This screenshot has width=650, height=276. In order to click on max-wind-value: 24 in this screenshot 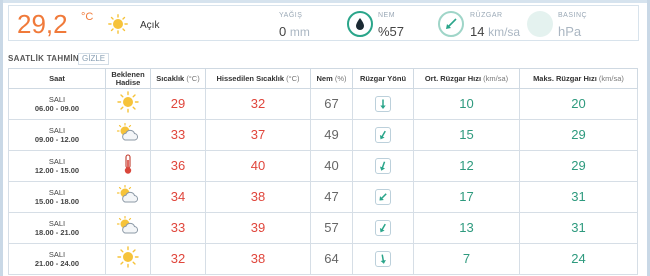, I will do `click(578, 258)`.